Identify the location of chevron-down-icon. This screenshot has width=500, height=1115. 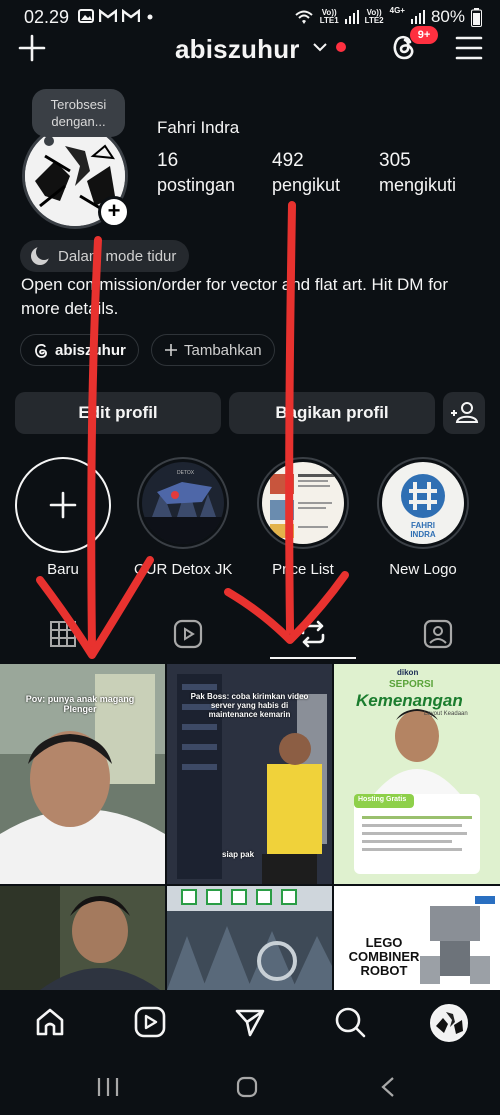
(320, 47).